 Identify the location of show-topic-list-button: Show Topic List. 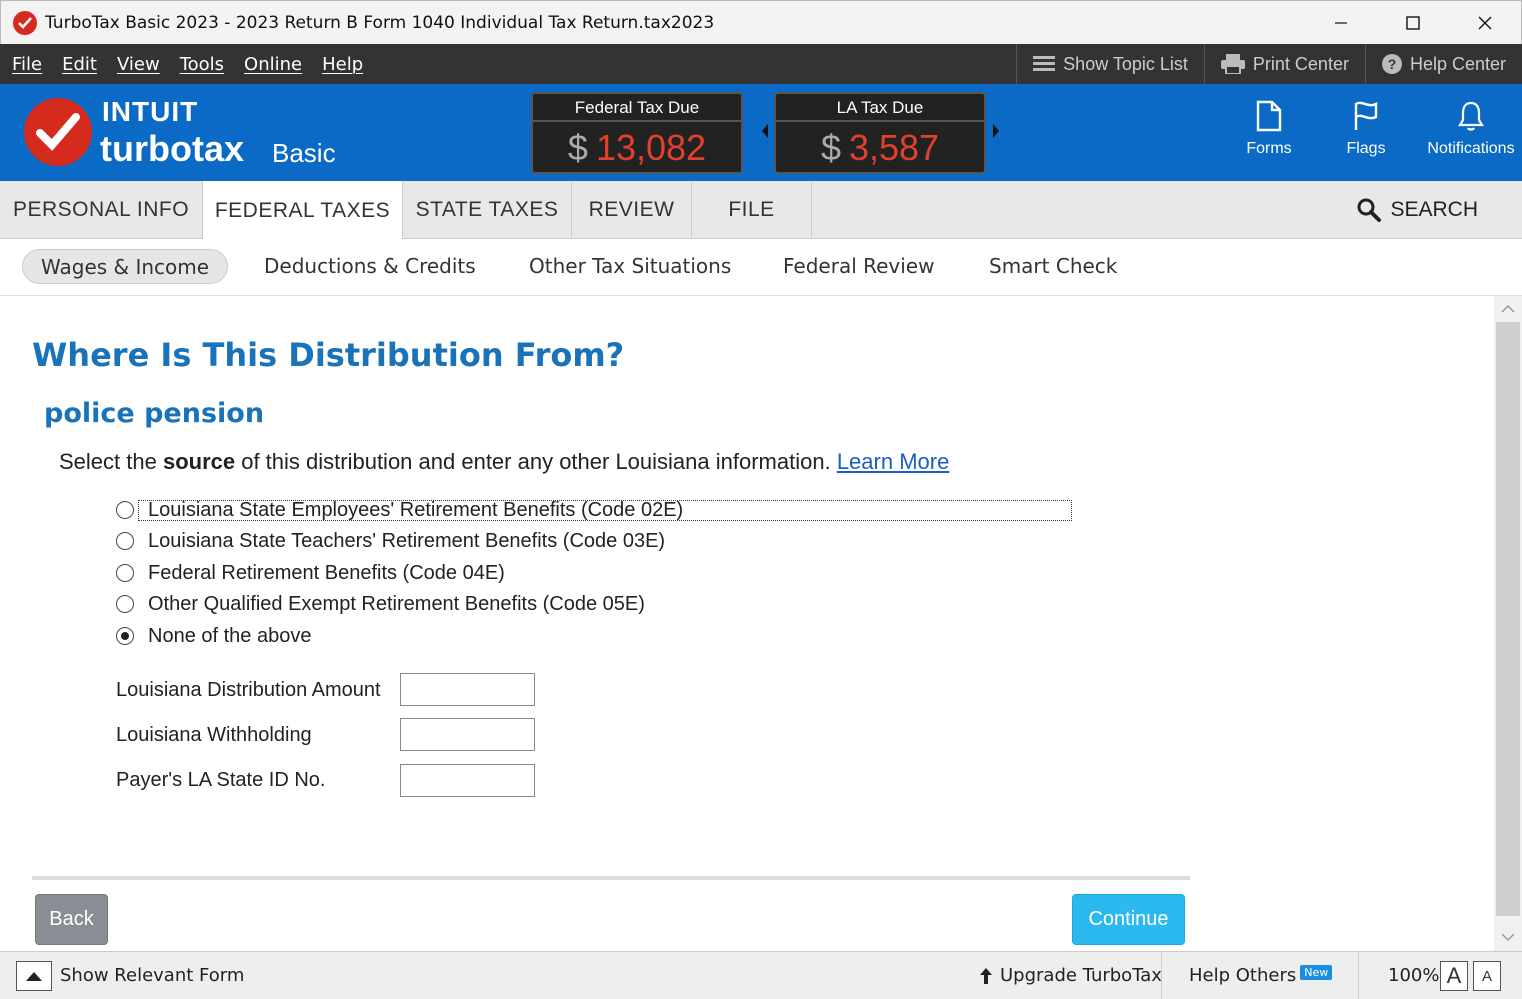
(1110, 64).